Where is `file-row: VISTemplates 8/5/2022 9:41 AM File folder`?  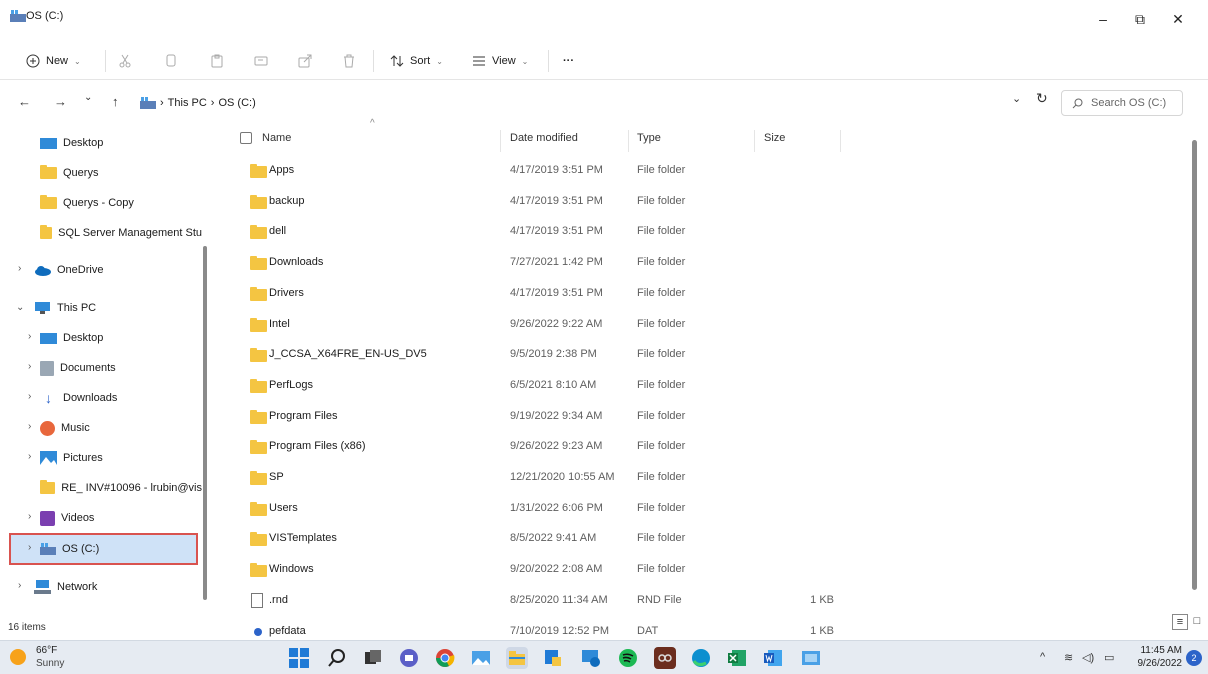
file-row: VISTemplates 8/5/2022 9:41 AM File folder is located at coordinates (530, 539).